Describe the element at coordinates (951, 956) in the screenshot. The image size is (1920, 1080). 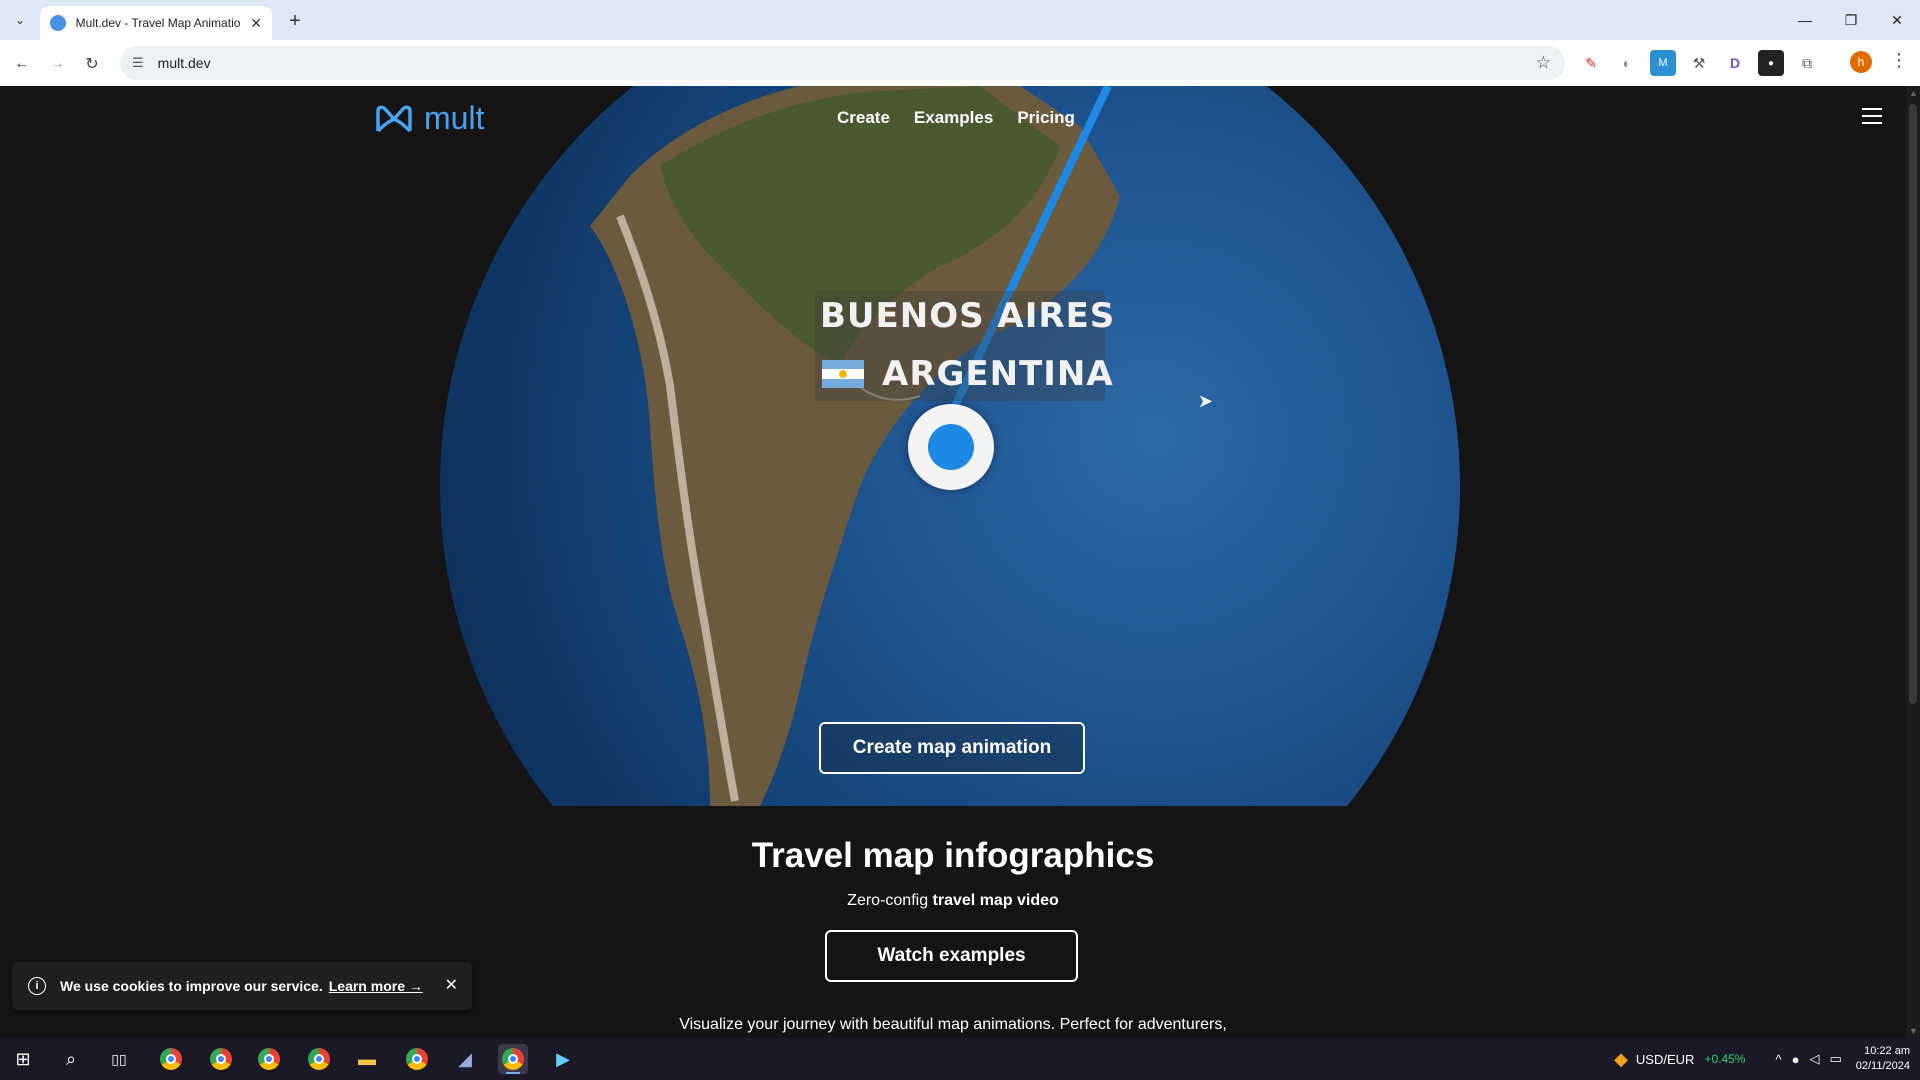
I see `watch-examples-button: Watch examples` at that location.